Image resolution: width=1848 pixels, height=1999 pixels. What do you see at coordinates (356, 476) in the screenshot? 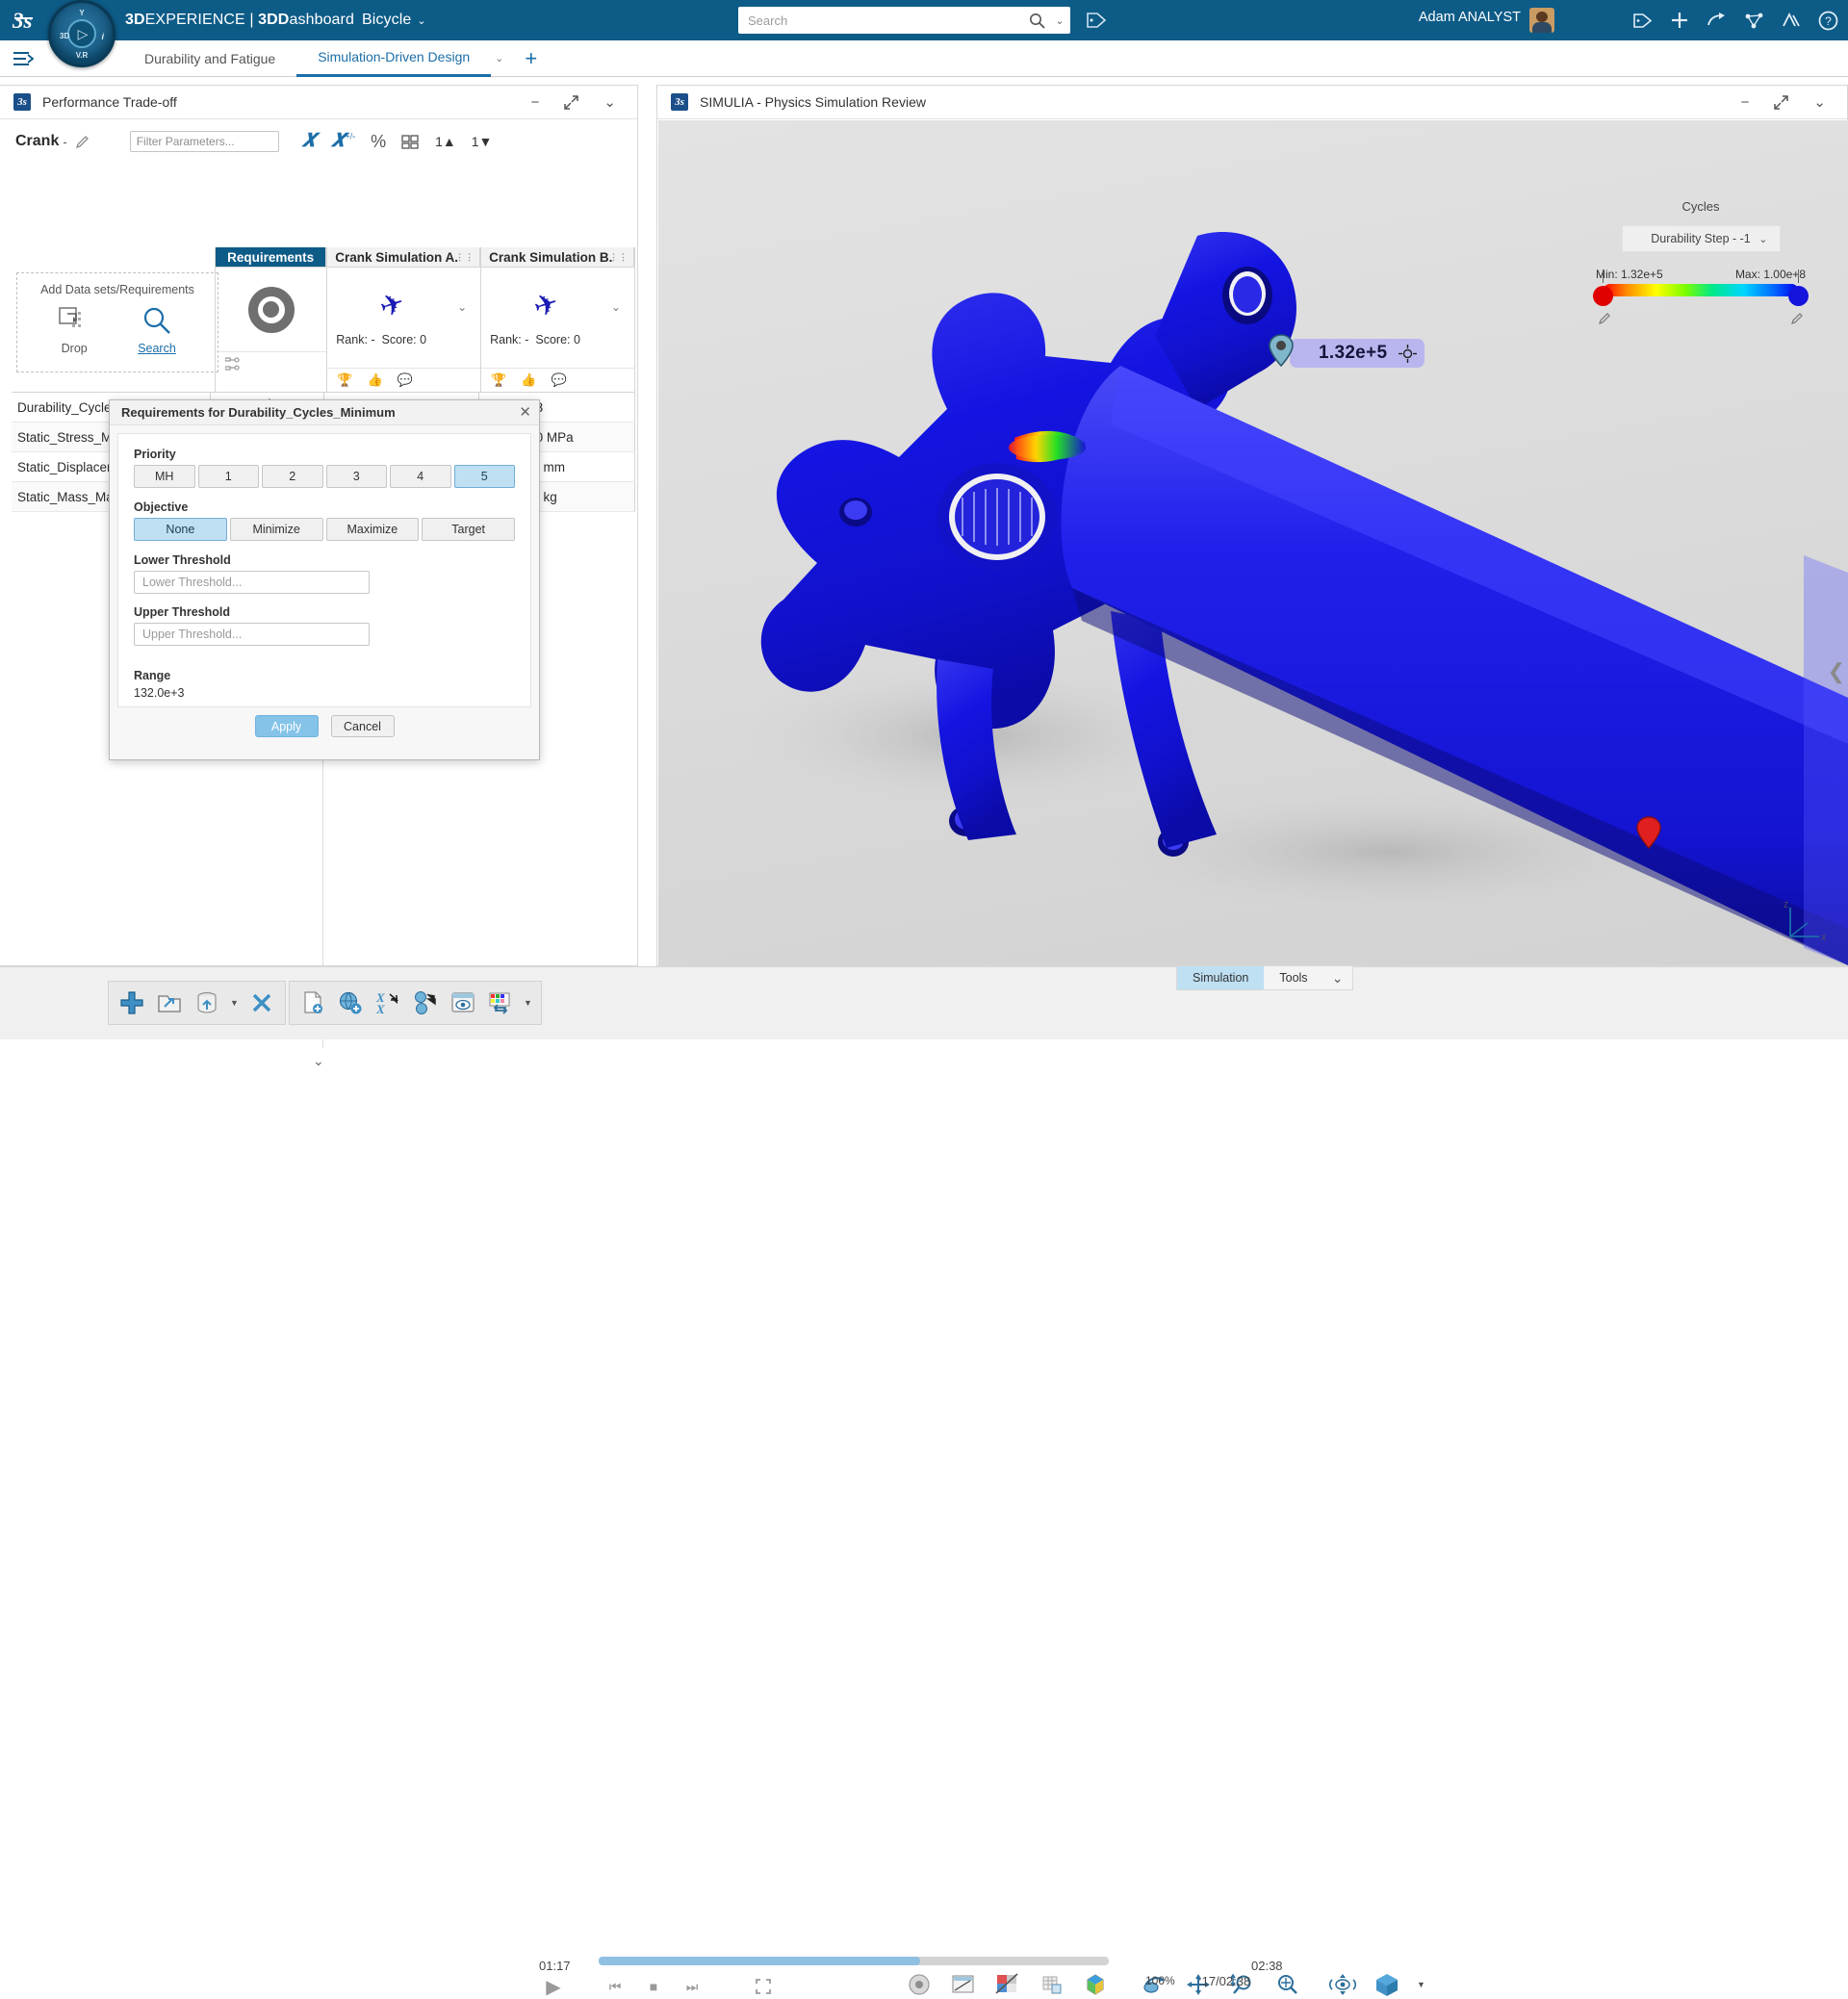
I see `priority-option-3: 3` at bounding box center [356, 476].